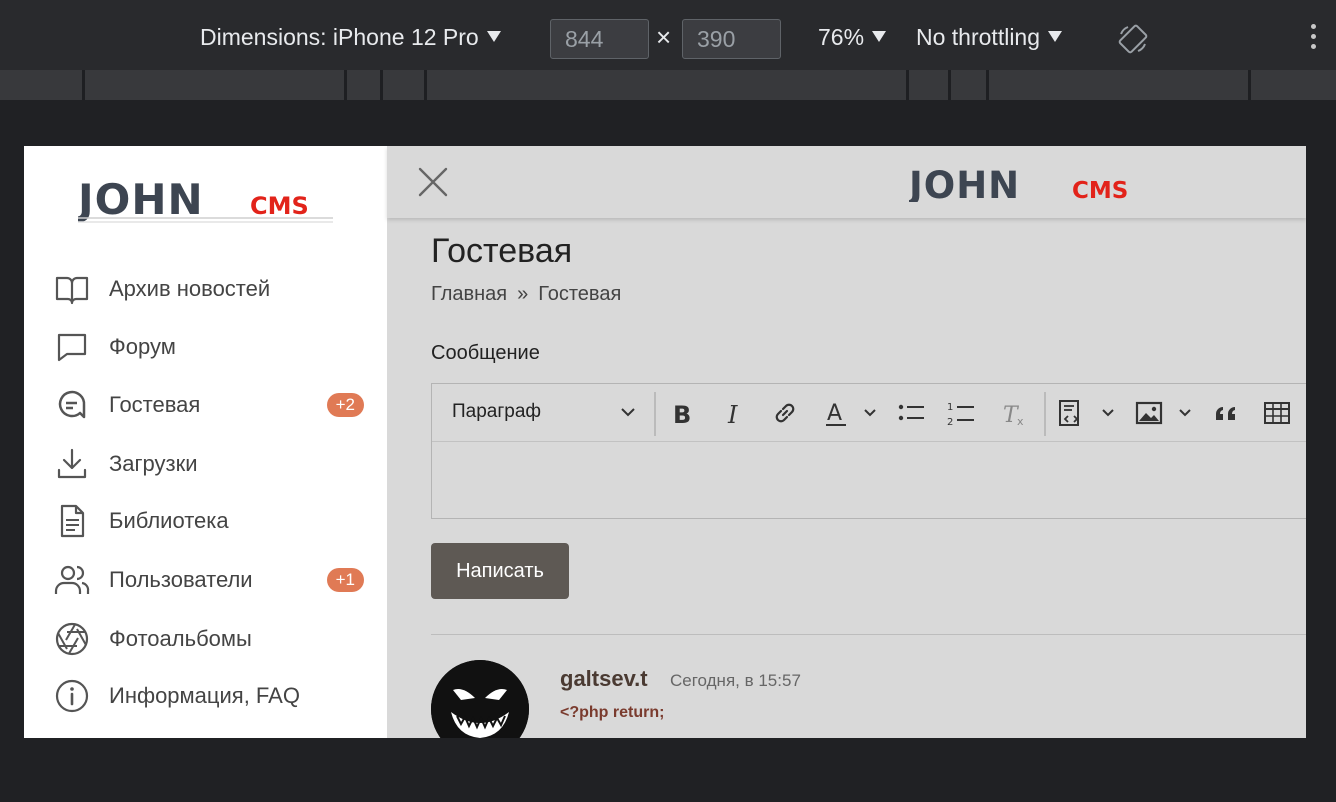  Describe the element at coordinates (339, 37) in the screenshot. I see `device-dimensions-label: Dimensions: iPhone 12 Pro` at that location.